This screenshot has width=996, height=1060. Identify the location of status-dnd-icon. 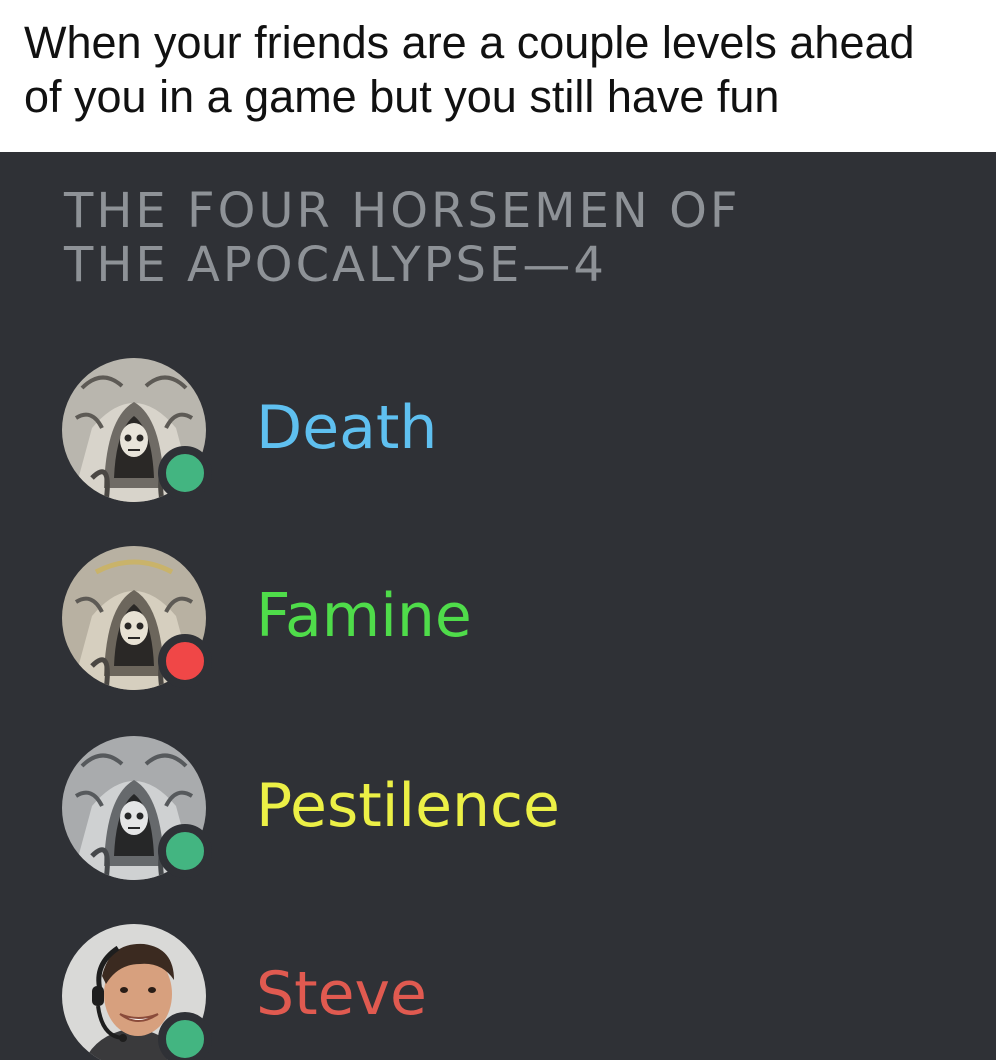
(185, 661).